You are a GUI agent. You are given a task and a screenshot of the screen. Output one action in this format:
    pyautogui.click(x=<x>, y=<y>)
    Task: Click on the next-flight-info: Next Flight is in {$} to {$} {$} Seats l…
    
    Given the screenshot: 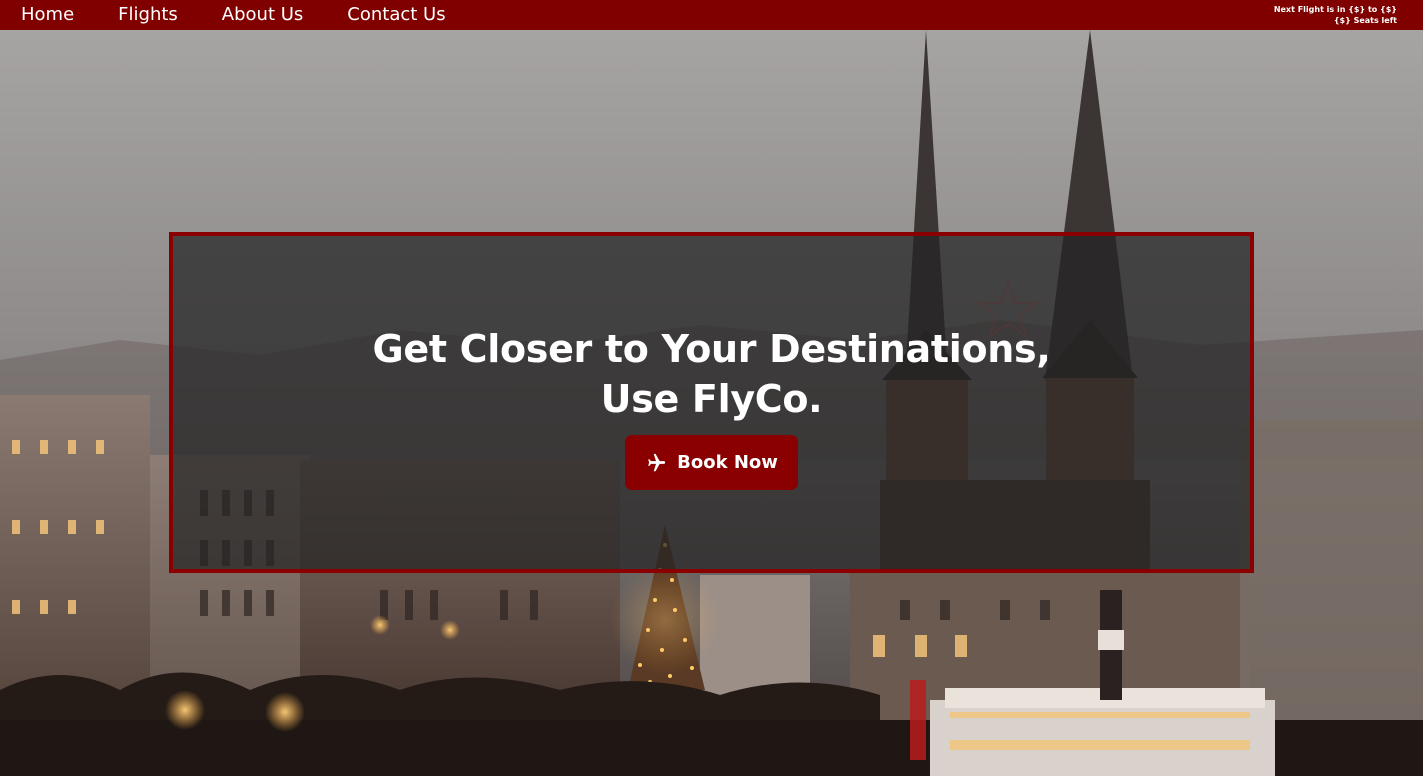 What is the action you would take?
    pyautogui.click(x=1335, y=15)
    